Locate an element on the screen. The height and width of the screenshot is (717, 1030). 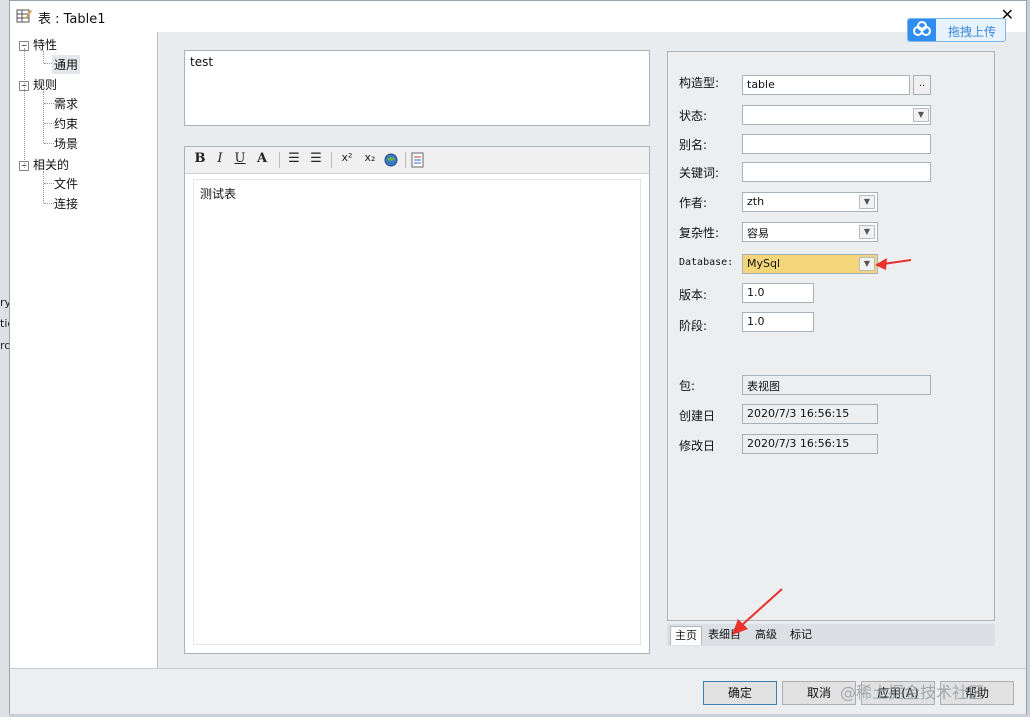
hyperlink-globe-icon is located at coordinates (391, 160).